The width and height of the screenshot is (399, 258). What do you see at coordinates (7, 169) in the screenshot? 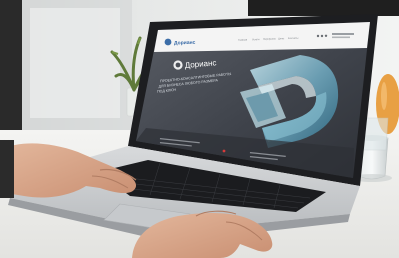
I see `left-sleeve` at bounding box center [7, 169].